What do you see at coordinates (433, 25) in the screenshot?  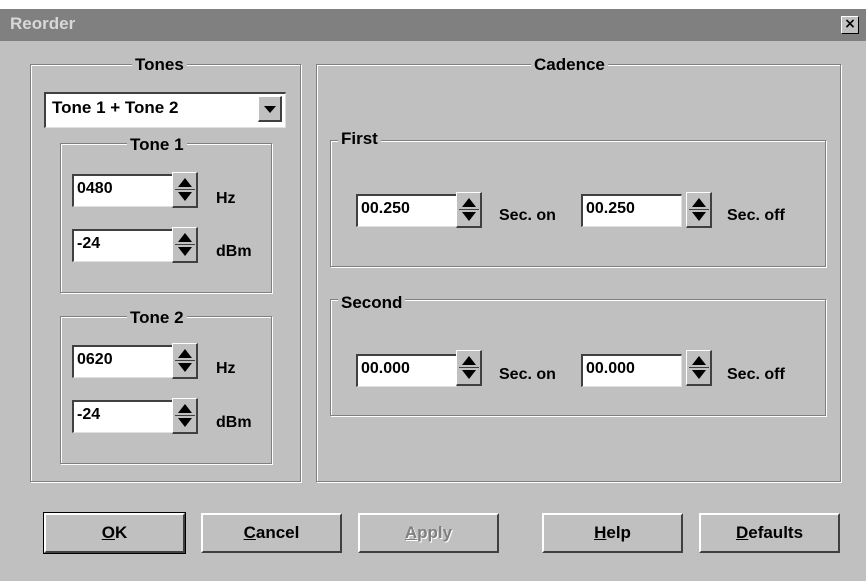 I see `title-bar` at bounding box center [433, 25].